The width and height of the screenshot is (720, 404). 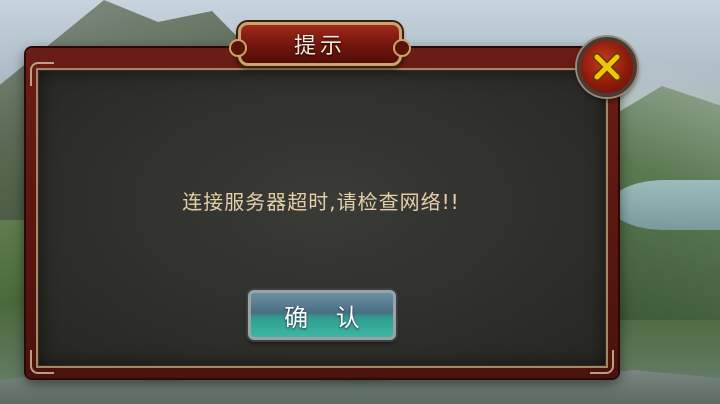 I want to click on dialog-message: 连接服务器超时,请检查网络!!, so click(x=321, y=202).